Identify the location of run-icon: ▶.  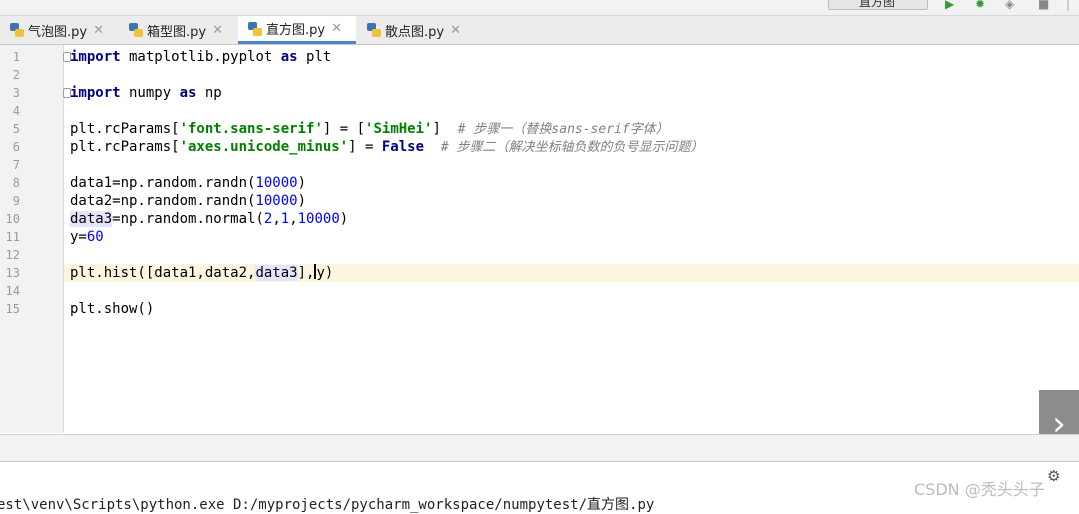
(949, 5).